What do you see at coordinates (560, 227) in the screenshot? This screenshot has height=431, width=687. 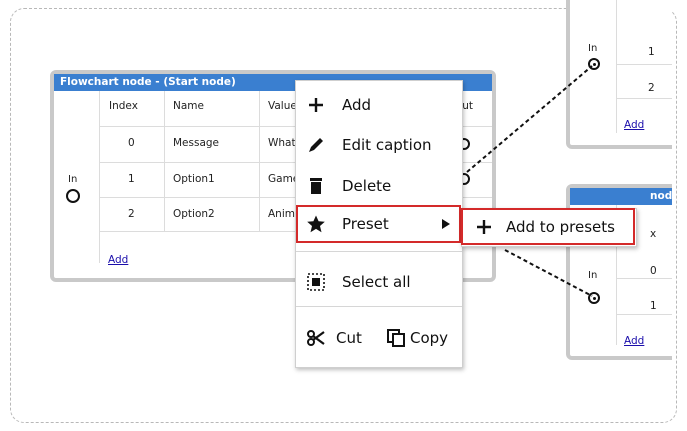 I see `menu-item-label: Add to presets` at bounding box center [560, 227].